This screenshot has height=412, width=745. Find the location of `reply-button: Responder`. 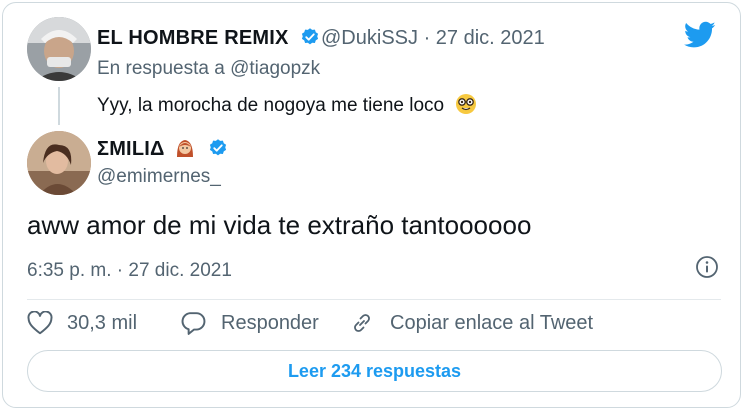

reply-button: Responder is located at coordinates (249, 323).